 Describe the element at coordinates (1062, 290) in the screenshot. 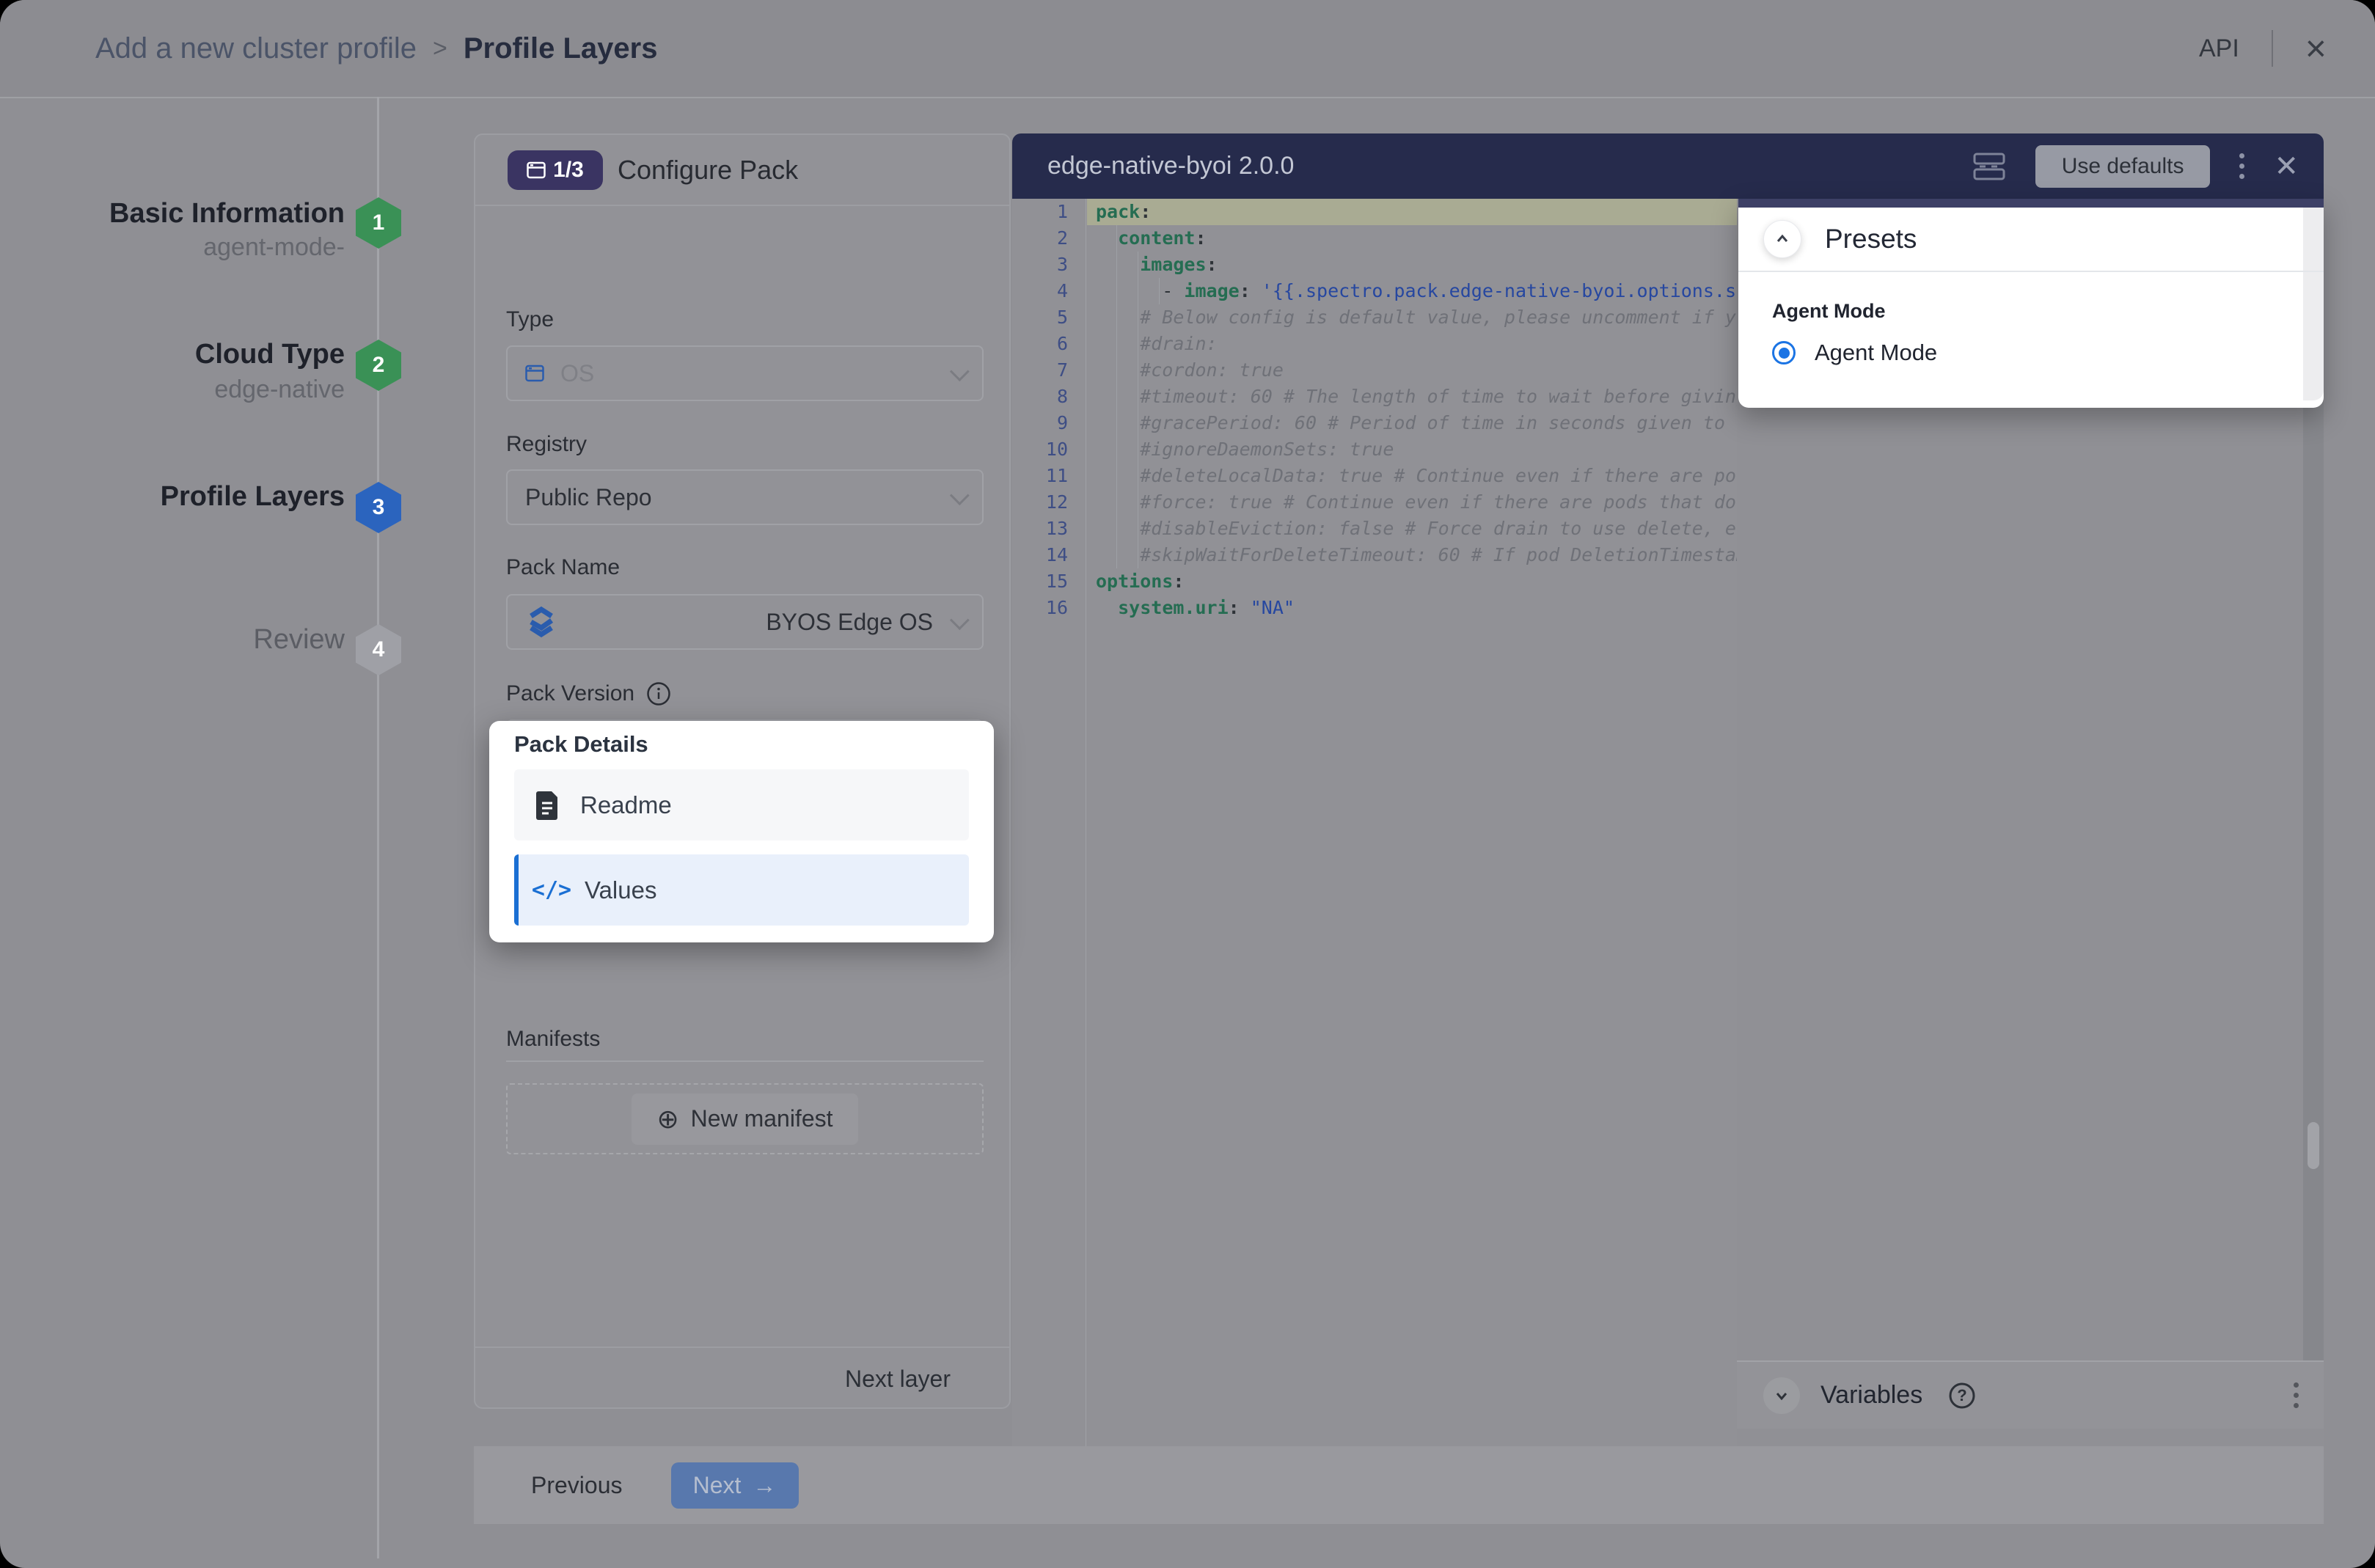

I see `line-number: 4` at that location.